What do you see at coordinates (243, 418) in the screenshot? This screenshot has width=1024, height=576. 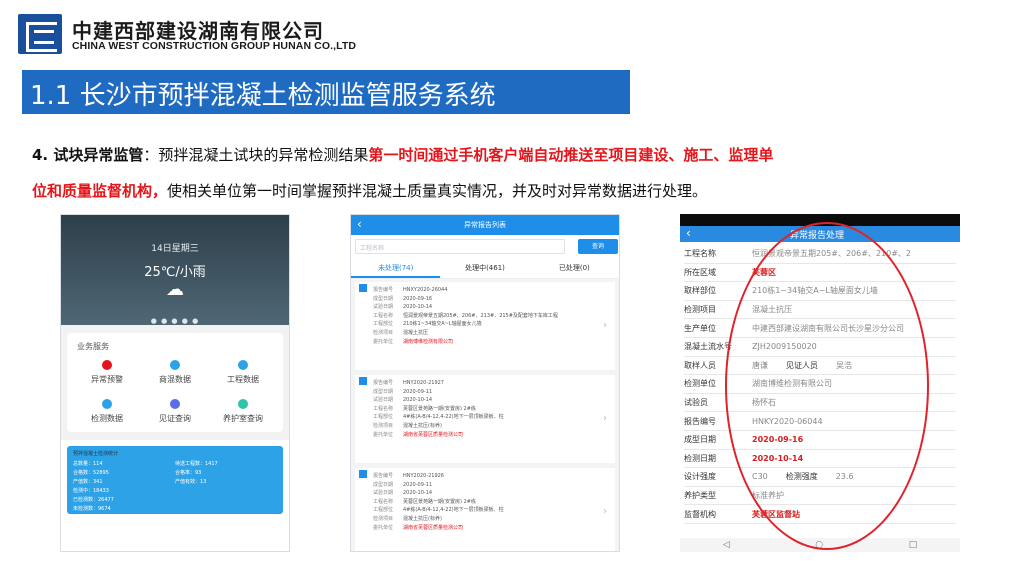 I see `service-label: 养护室查询` at bounding box center [243, 418].